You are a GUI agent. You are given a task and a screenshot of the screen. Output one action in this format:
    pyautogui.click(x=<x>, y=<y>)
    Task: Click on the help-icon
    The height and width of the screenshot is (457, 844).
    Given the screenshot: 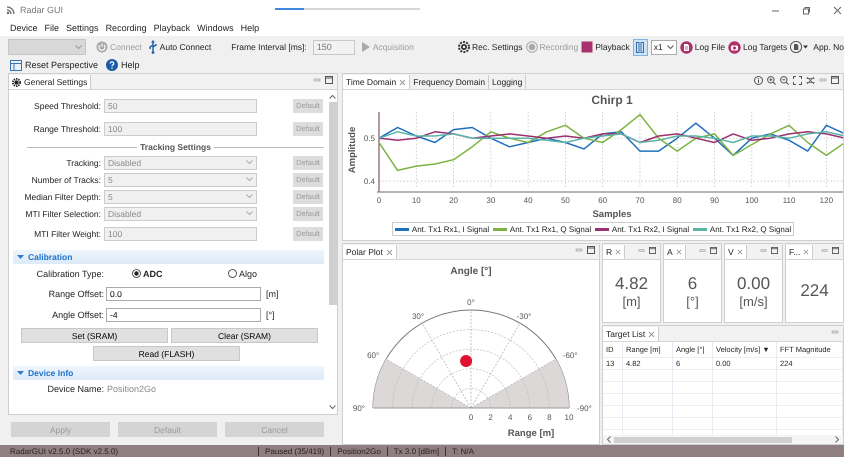 What is the action you would take?
    pyautogui.click(x=112, y=65)
    